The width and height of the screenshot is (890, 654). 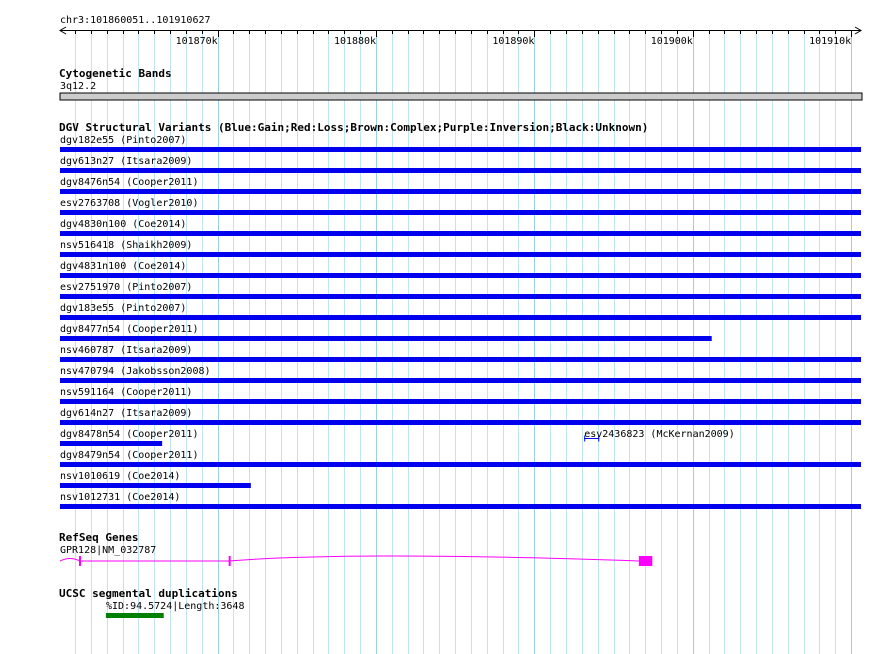 I want to click on gene-label: GPR128|NM_032787, so click(x=108, y=550).